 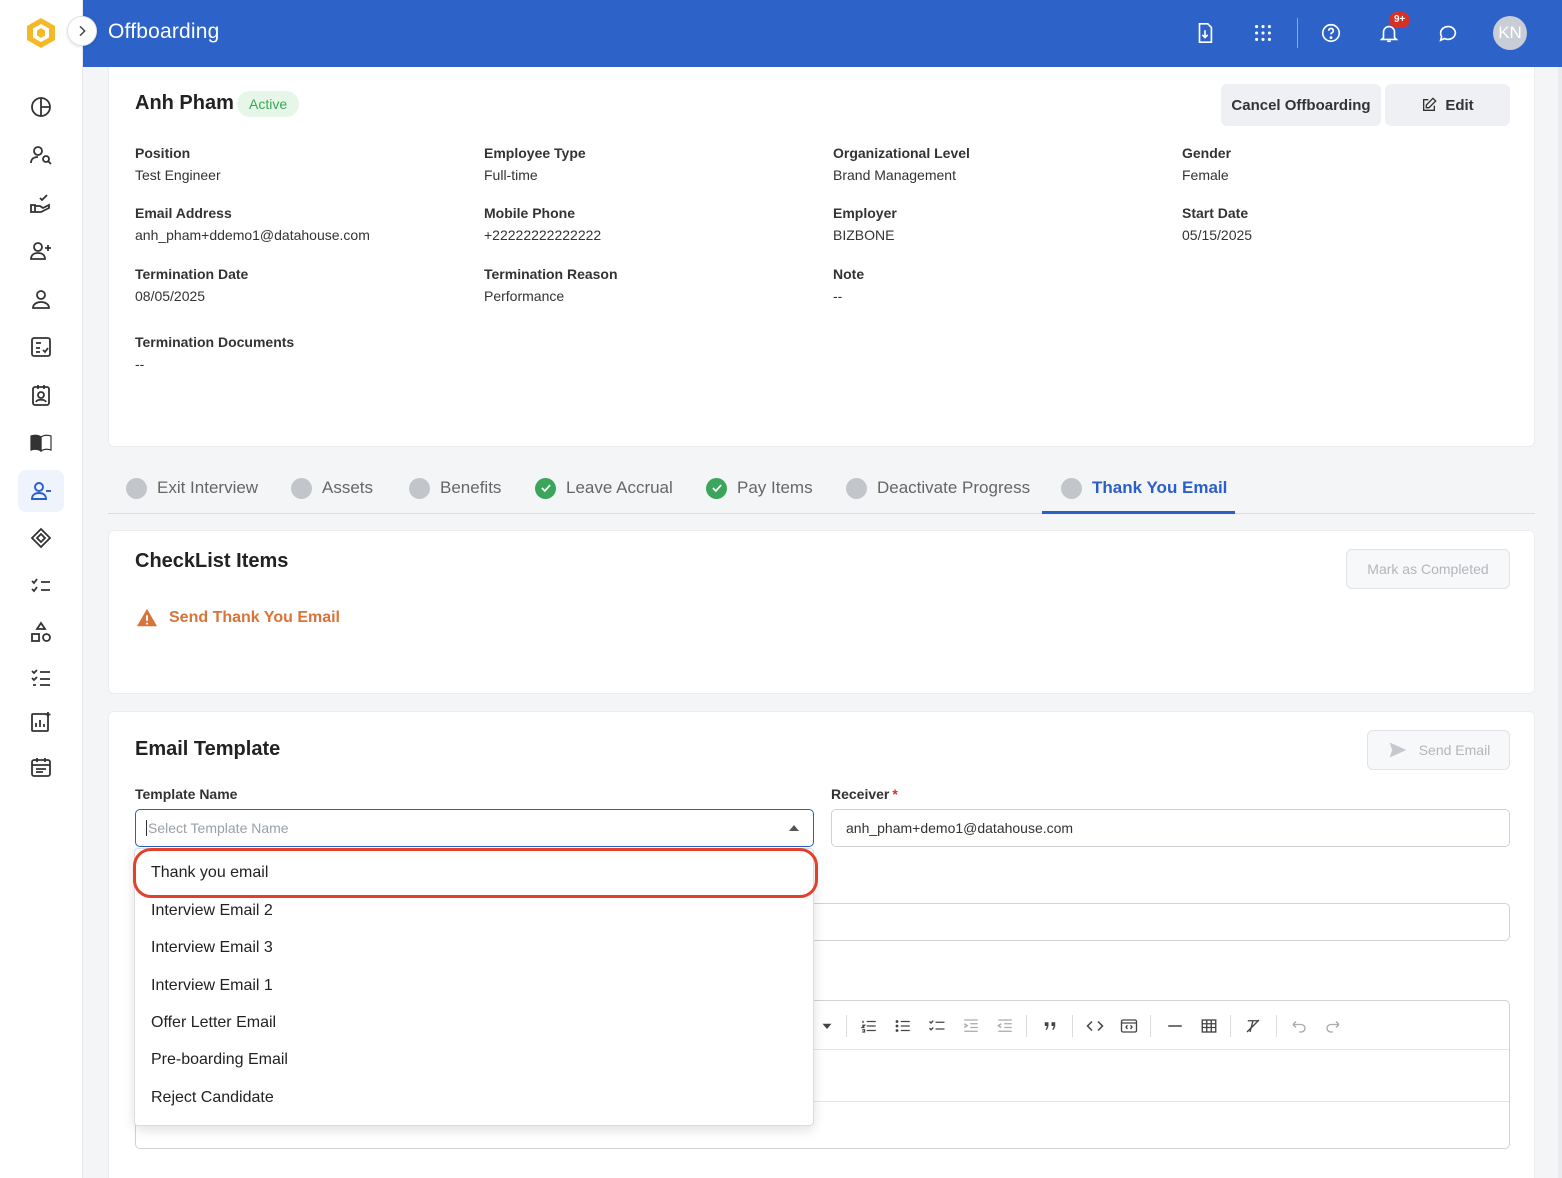 I want to click on tab-label: Assets, so click(x=348, y=487).